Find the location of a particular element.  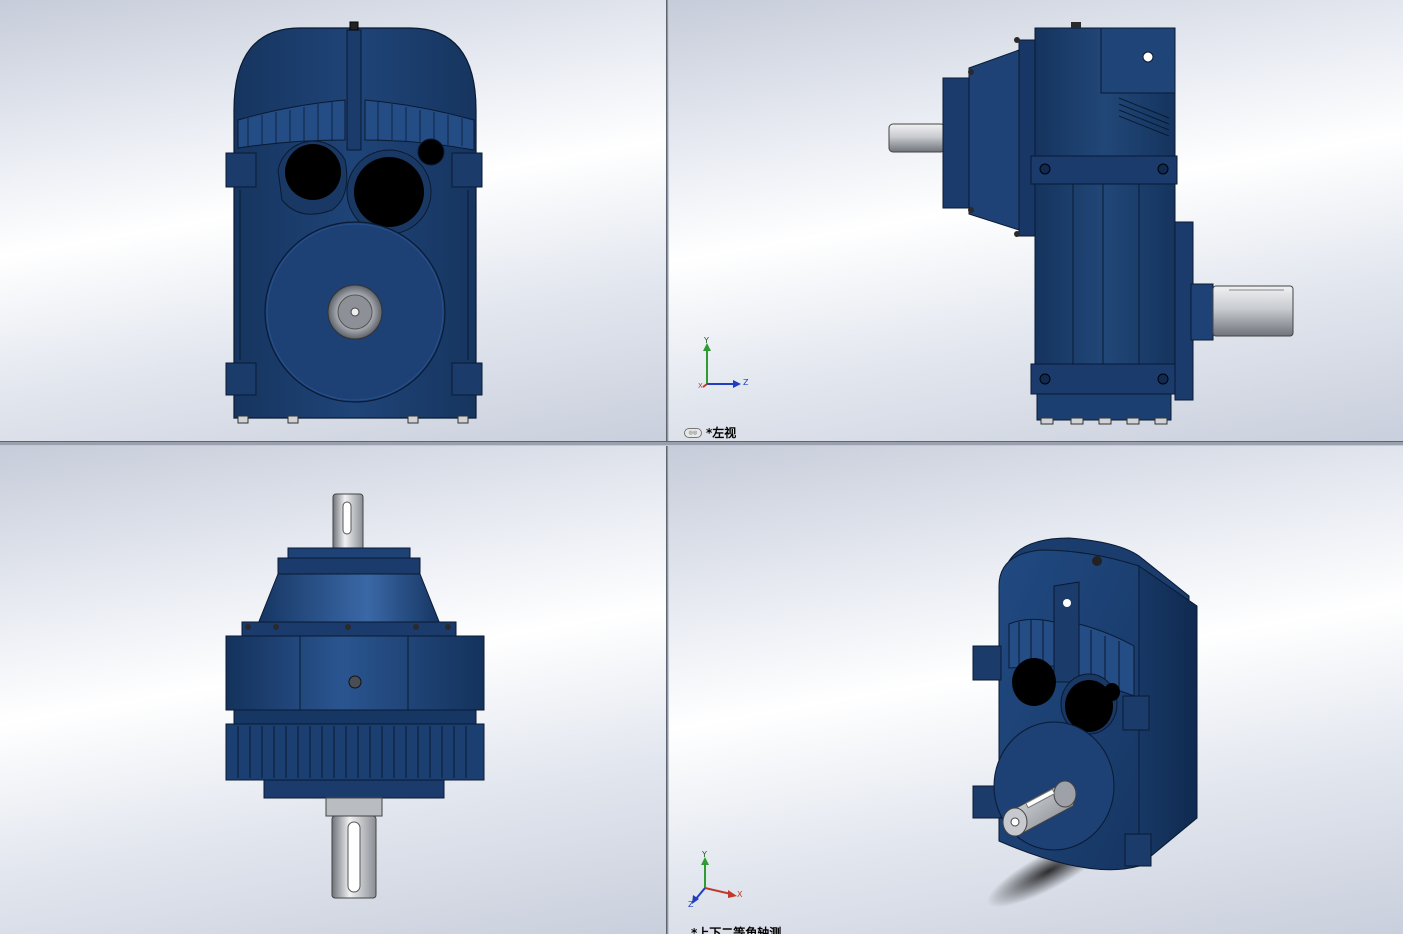

triad-z-label-iso: Z is located at coordinates (691, 904).